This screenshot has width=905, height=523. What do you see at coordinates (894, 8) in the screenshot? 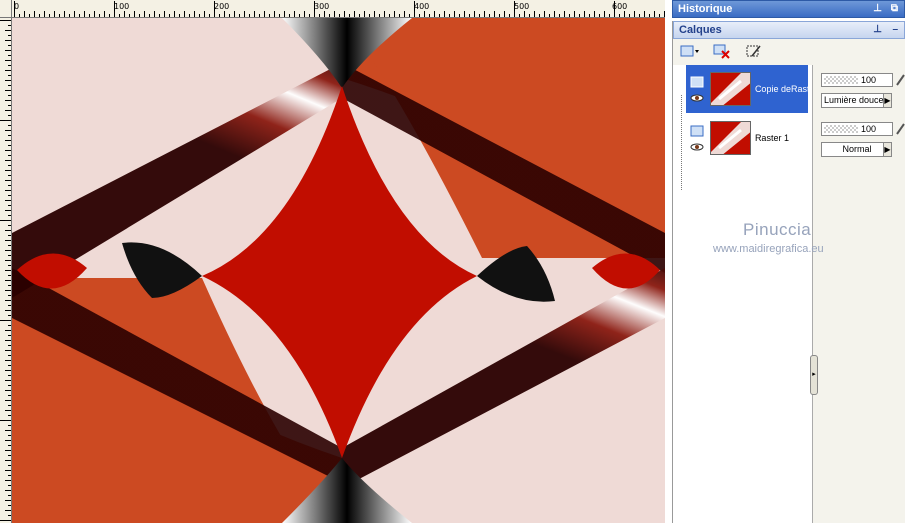
I see `float-icon: ⧉` at bounding box center [894, 8].